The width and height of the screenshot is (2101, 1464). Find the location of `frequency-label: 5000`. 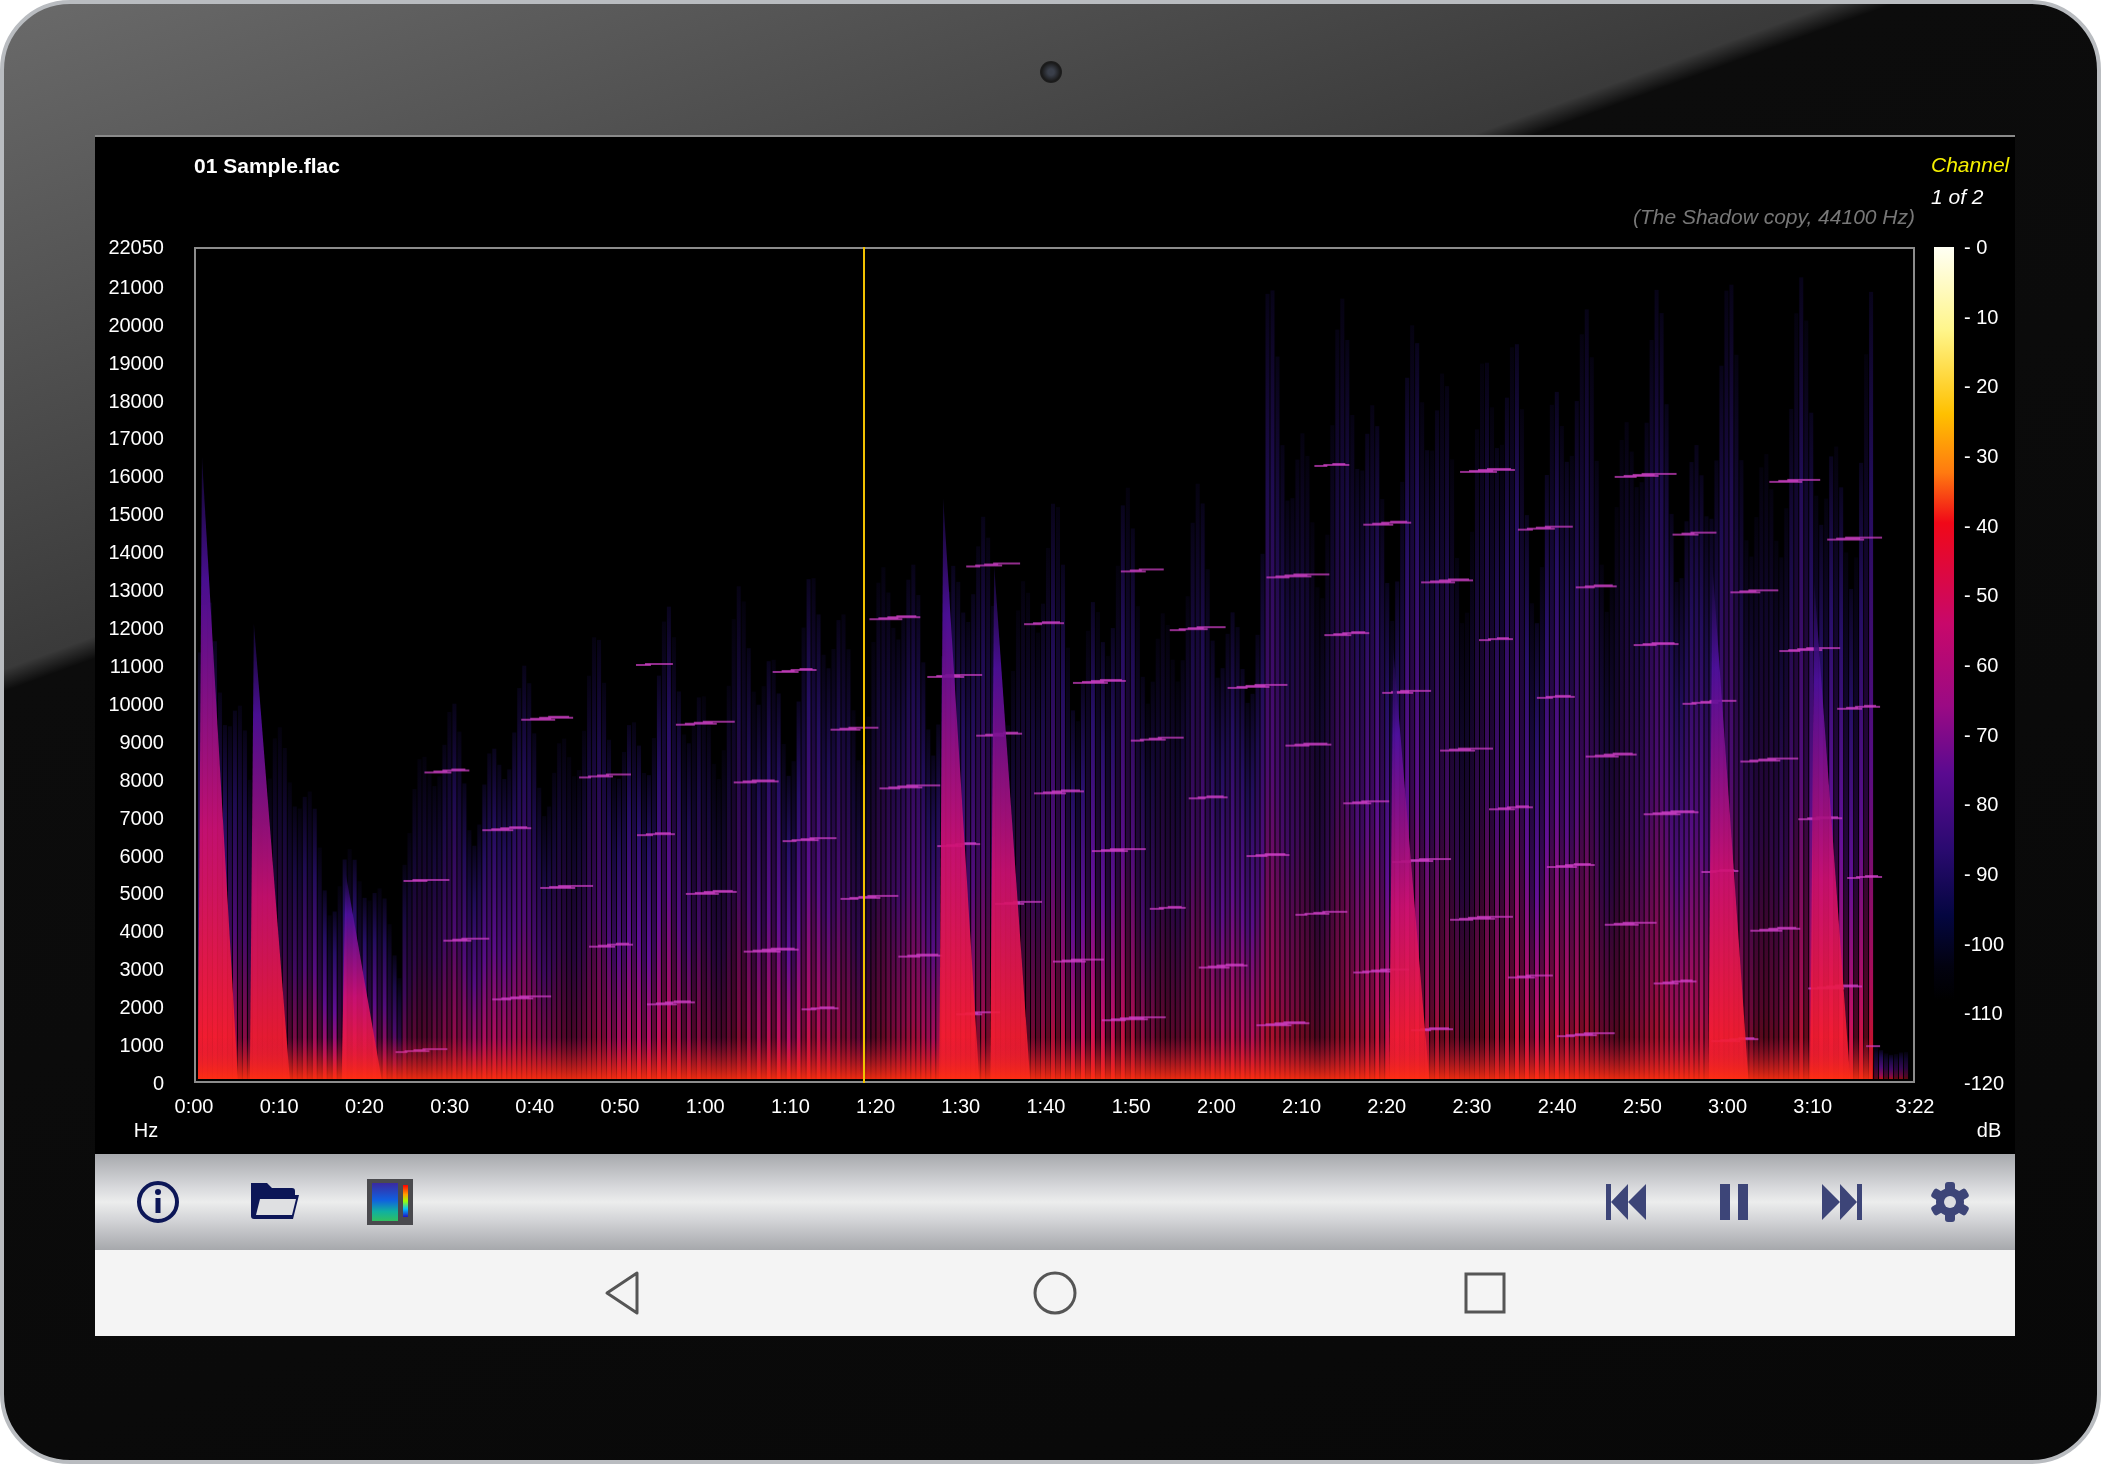

frequency-label: 5000 is located at coordinates (141, 893).